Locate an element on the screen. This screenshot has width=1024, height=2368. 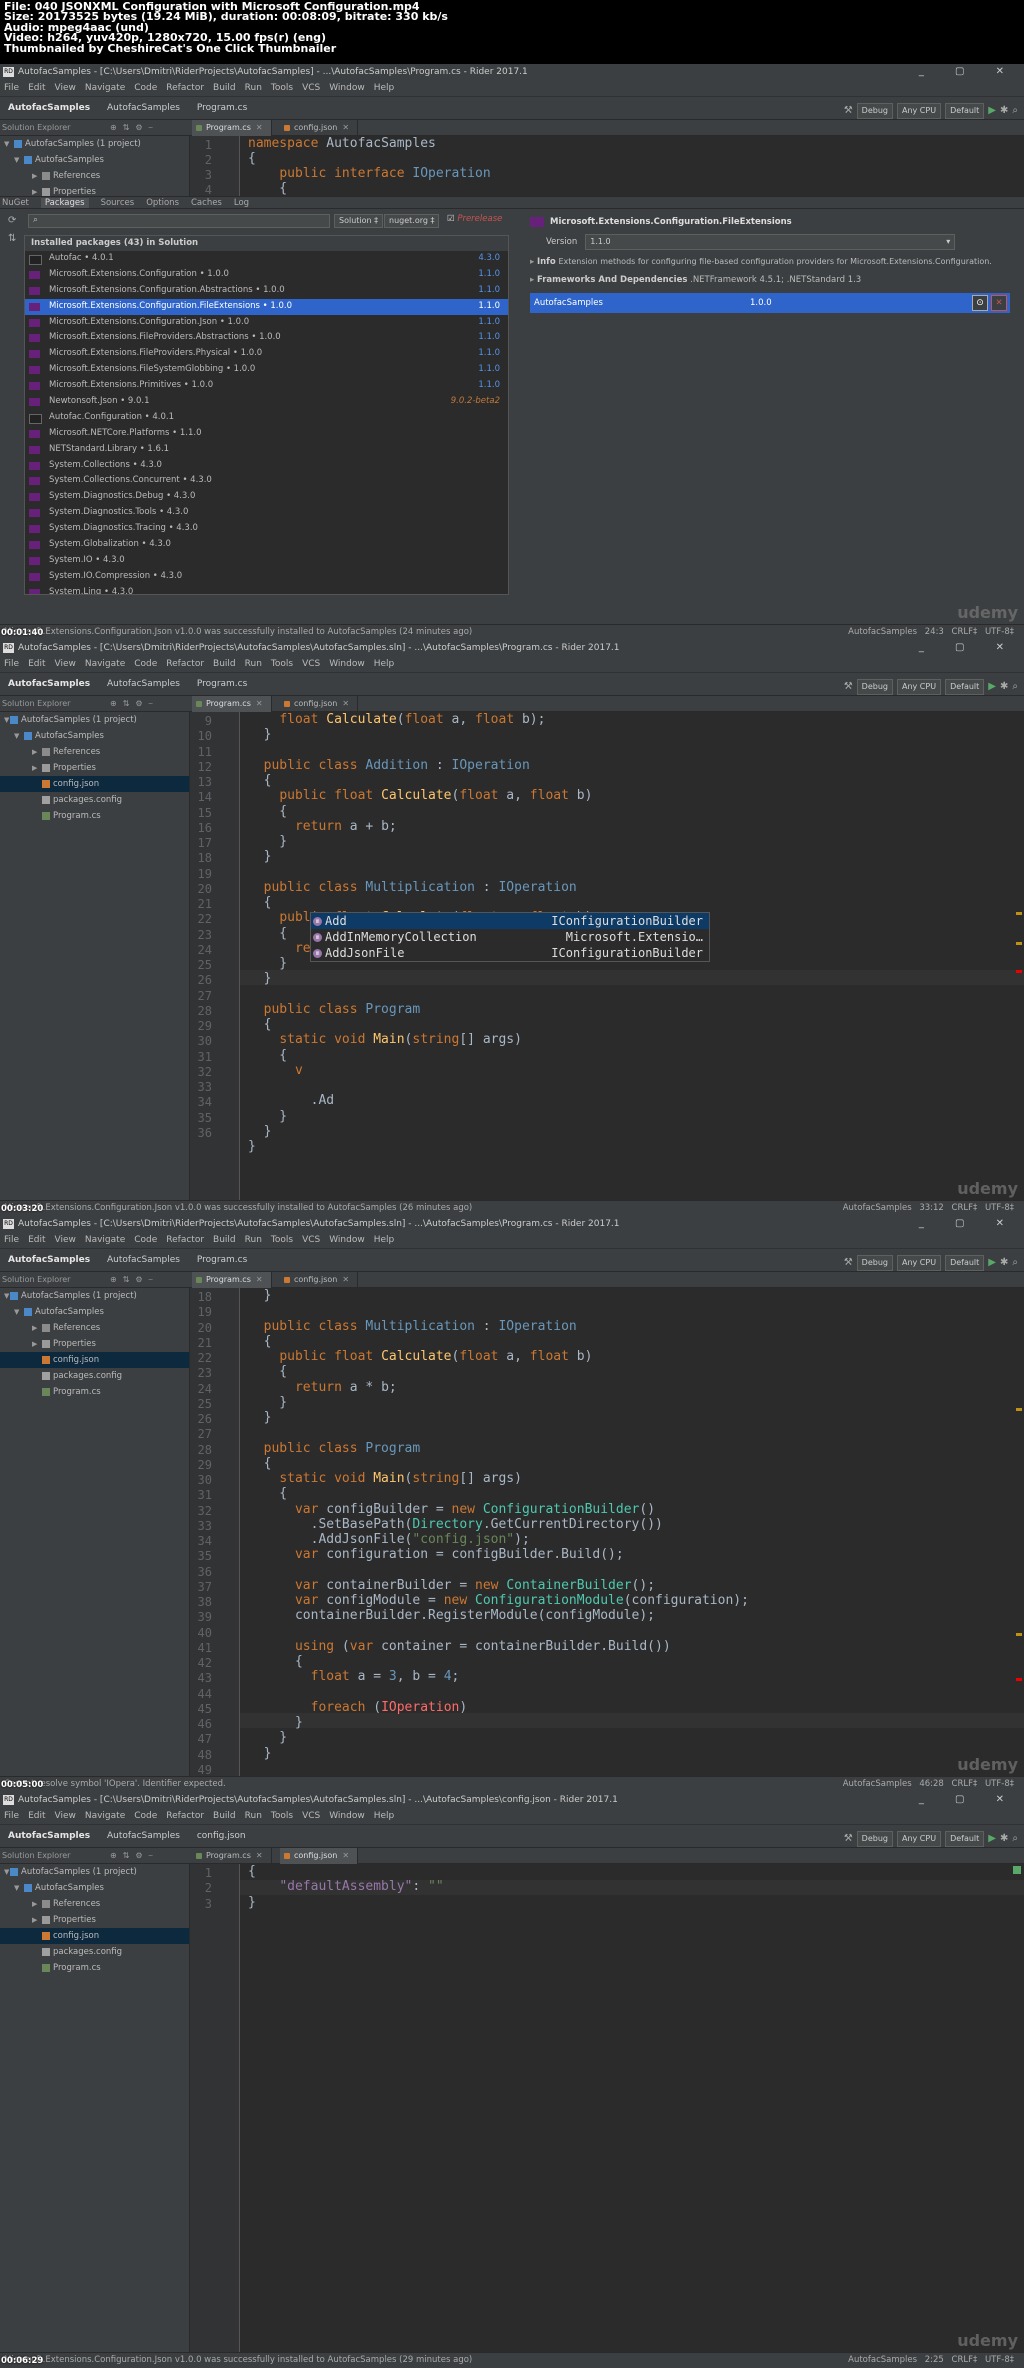
upgrade-icon: ⊙ is located at coordinates (980, 303).